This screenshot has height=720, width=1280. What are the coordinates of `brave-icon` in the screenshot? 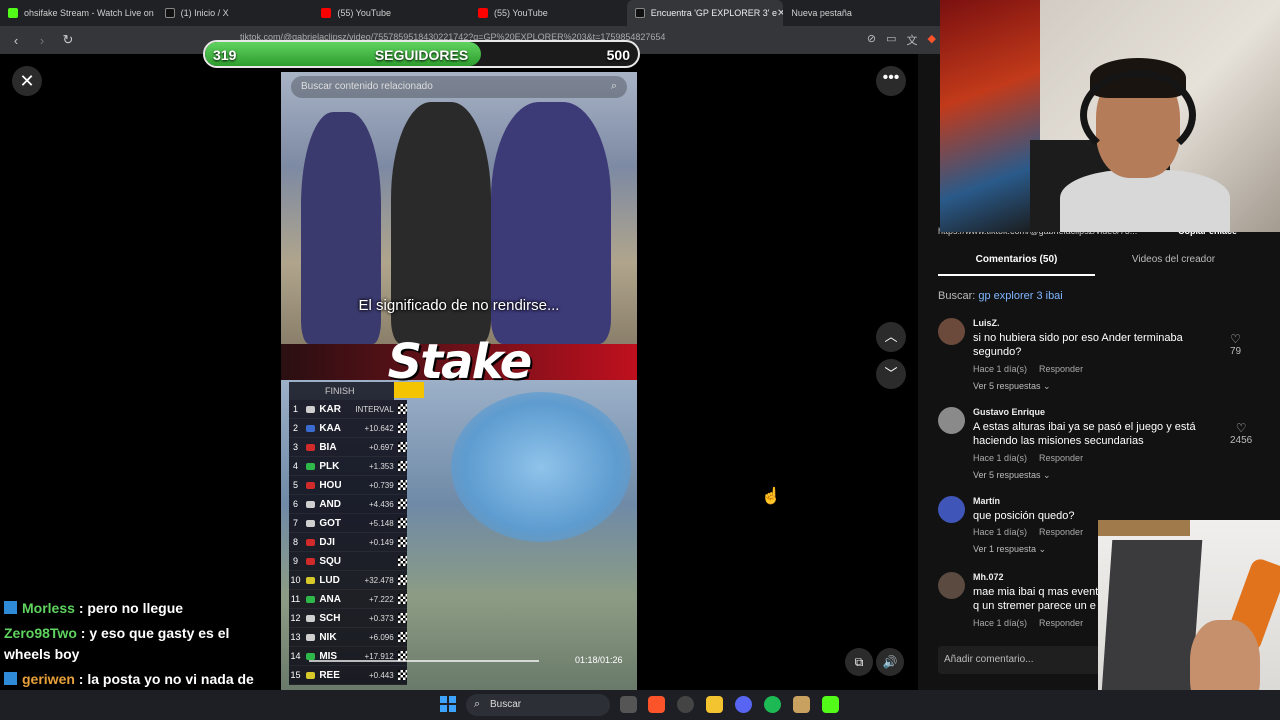 It's located at (656, 704).